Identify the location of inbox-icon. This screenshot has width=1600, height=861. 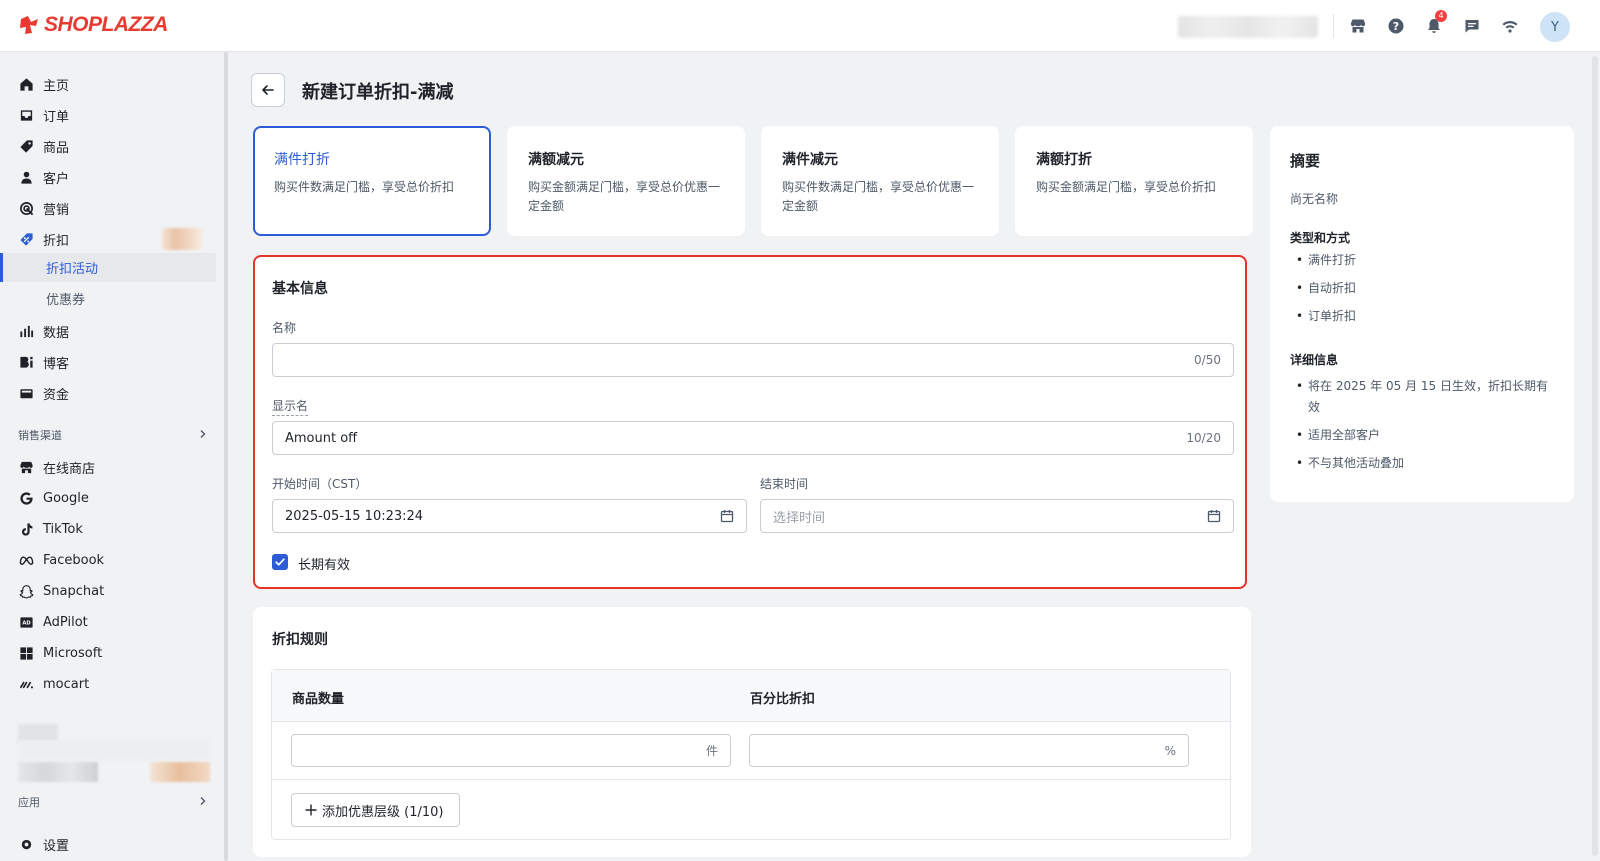
(26, 115).